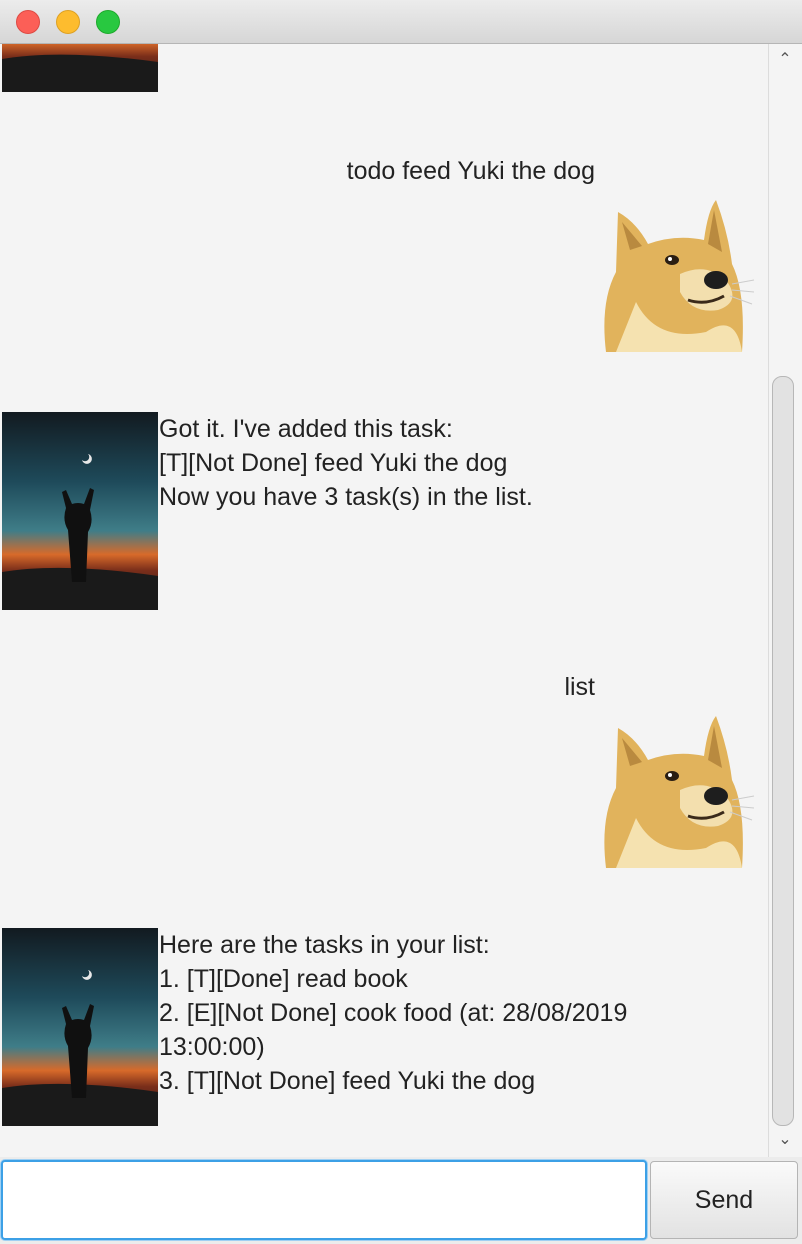  Describe the element at coordinates (28, 22) in the screenshot. I see `close-window-button` at that location.